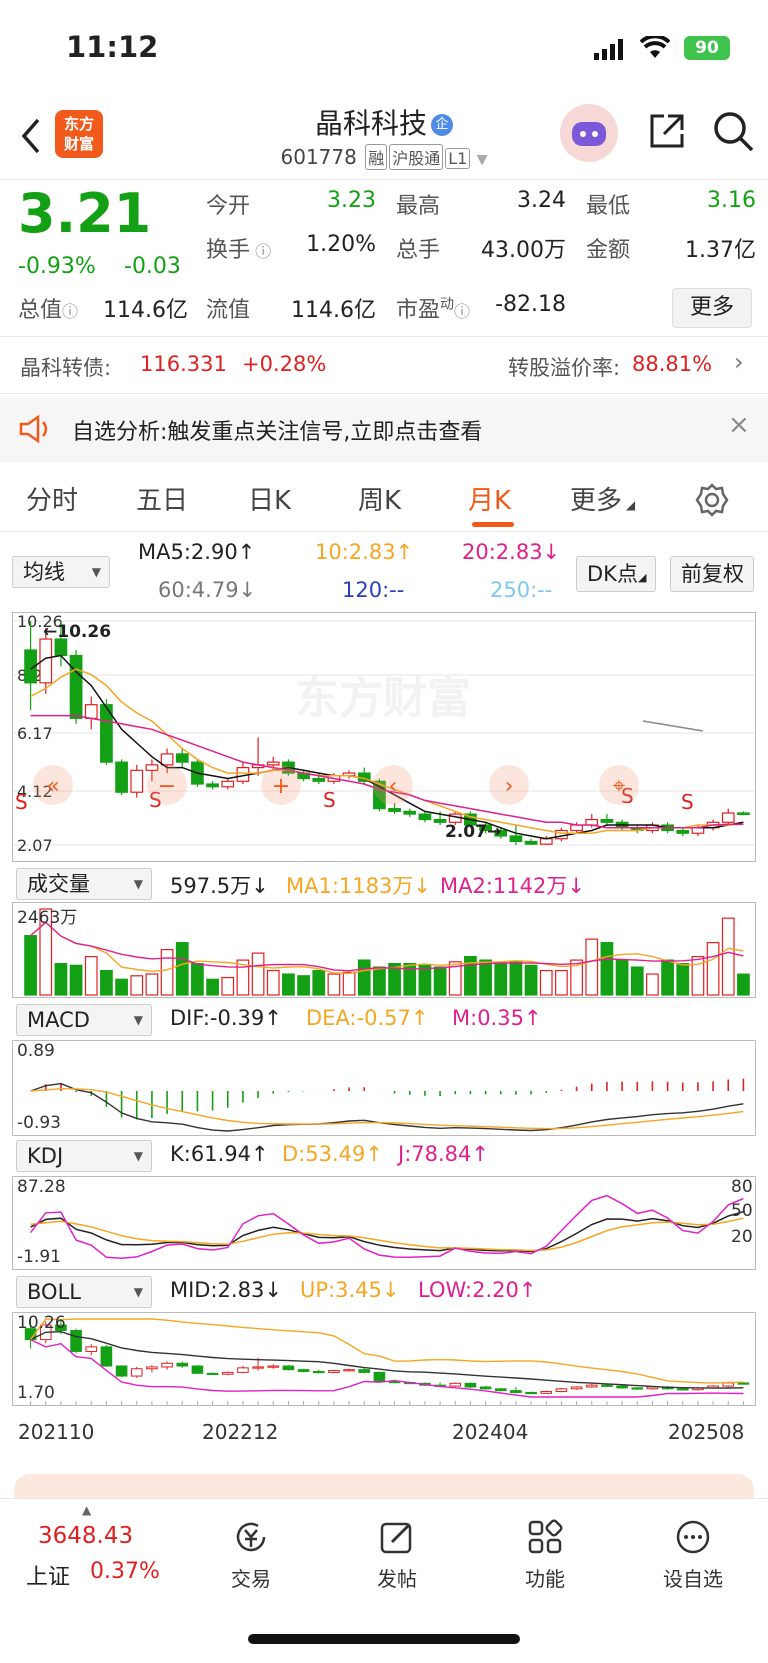 This screenshot has height=1663, width=768. What do you see at coordinates (712, 500) in the screenshot?
I see `gear-icon` at bounding box center [712, 500].